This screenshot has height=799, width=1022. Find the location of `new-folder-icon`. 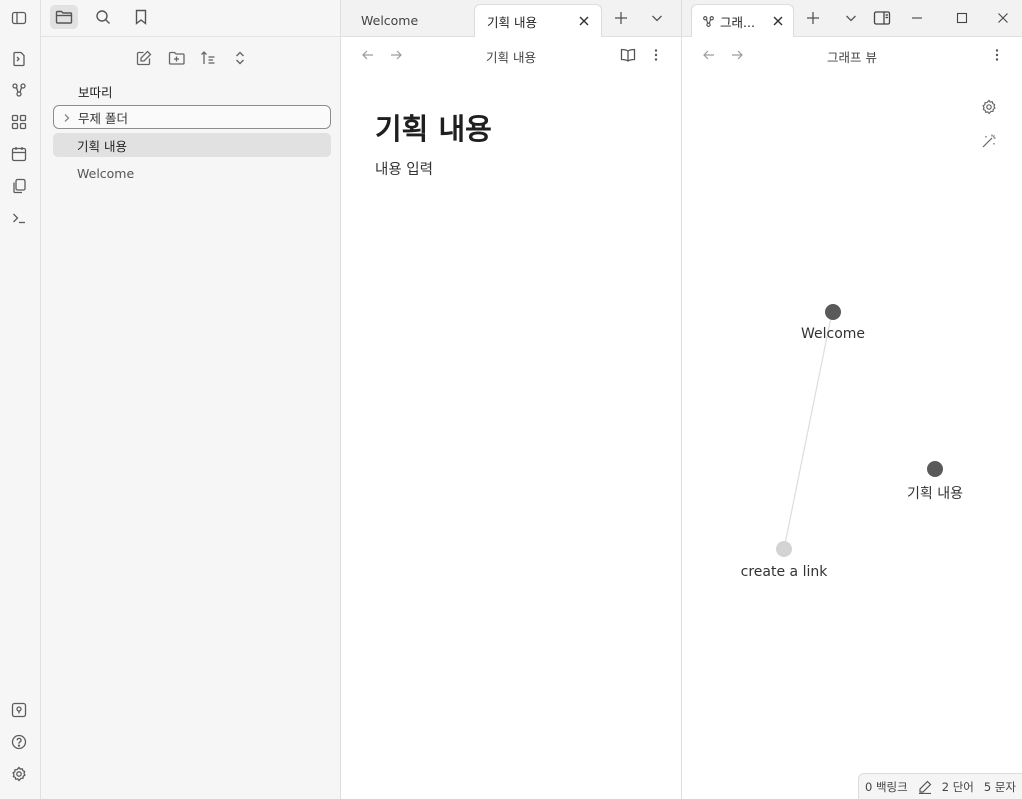

new-folder-icon is located at coordinates (176, 58).